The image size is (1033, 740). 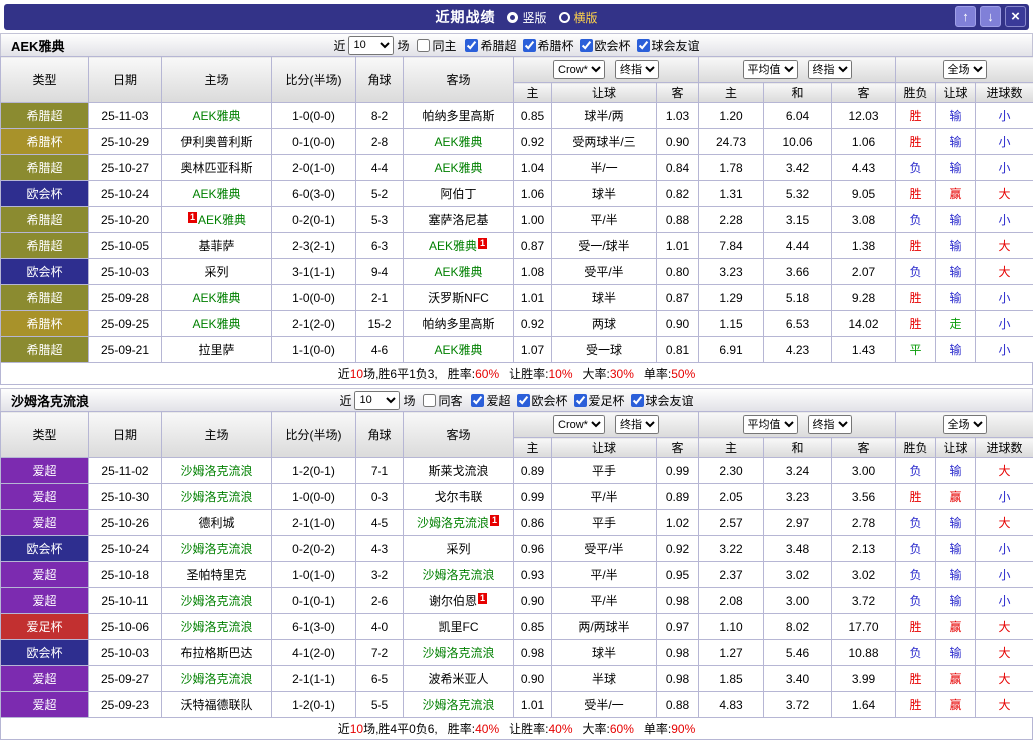 I want to click on league-cell: 希腊超, so click(x=45, y=350).